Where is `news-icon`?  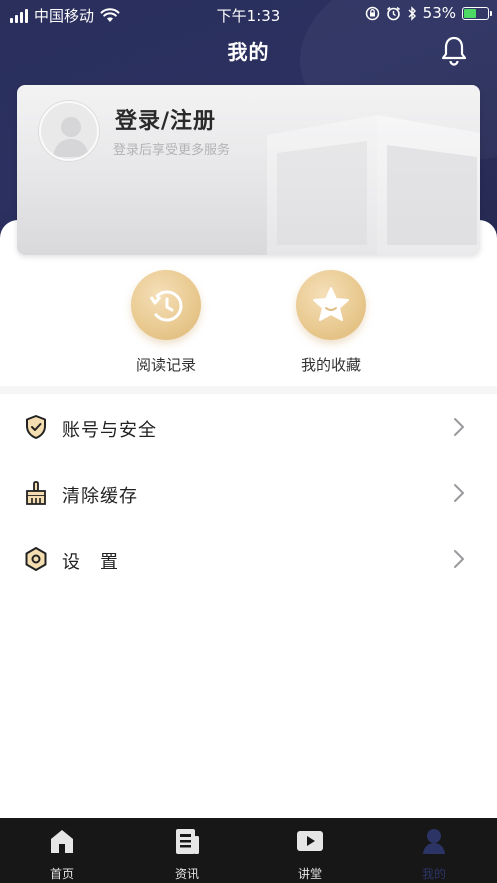 news-icon is located at coordinates (187, 841).